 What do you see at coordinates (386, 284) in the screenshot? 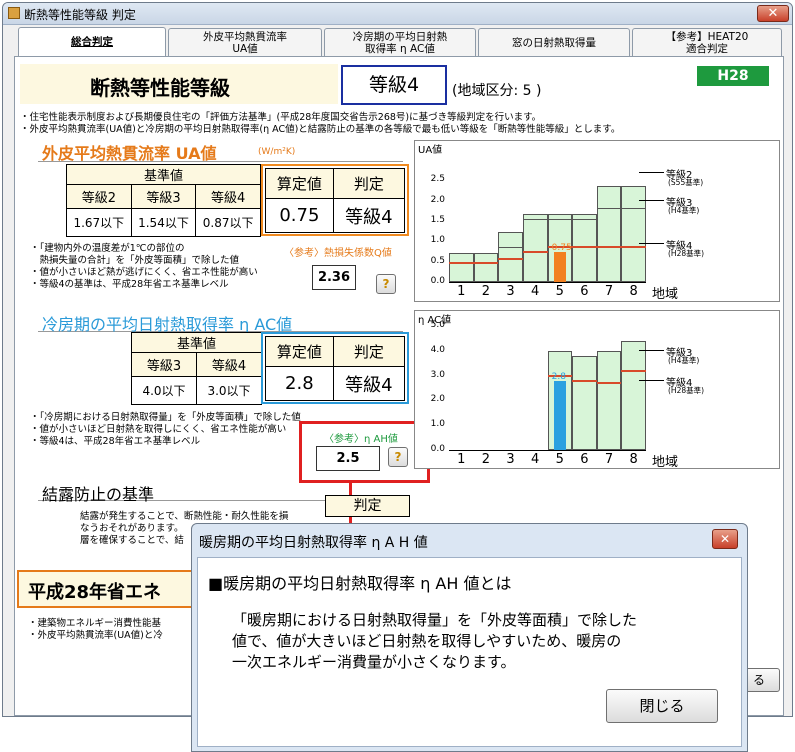
I see `q-help-button: ?` at bounding box center [386, 284].